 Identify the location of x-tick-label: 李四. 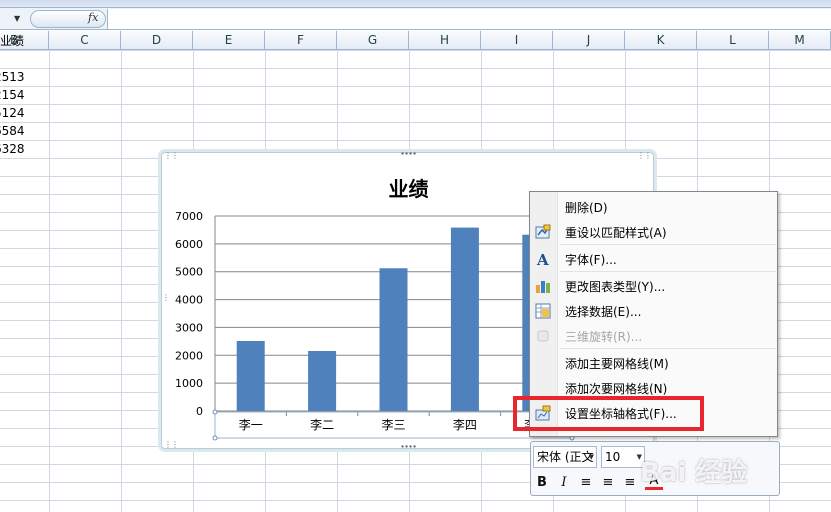
(465, 424).